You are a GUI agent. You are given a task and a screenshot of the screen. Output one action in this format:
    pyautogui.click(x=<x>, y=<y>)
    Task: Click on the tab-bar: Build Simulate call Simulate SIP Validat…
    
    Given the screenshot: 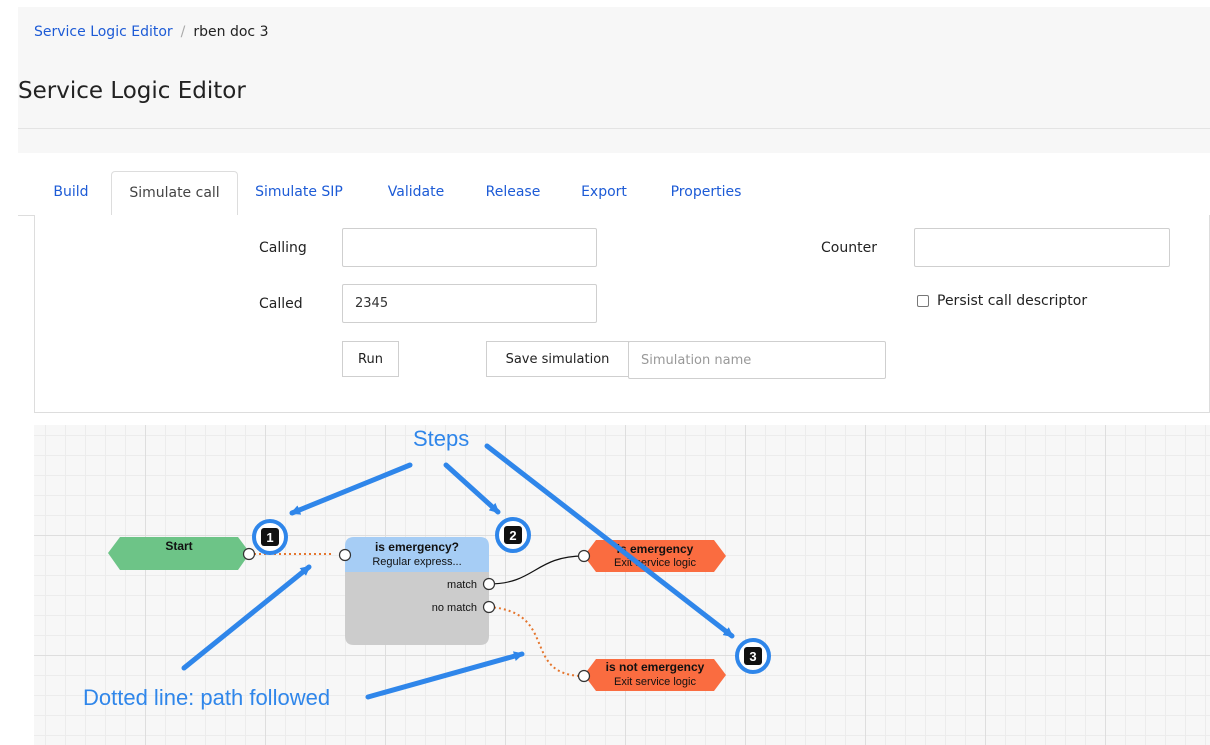 What is the action you would take?
    pyautogui.click(x=614, y=193)
    